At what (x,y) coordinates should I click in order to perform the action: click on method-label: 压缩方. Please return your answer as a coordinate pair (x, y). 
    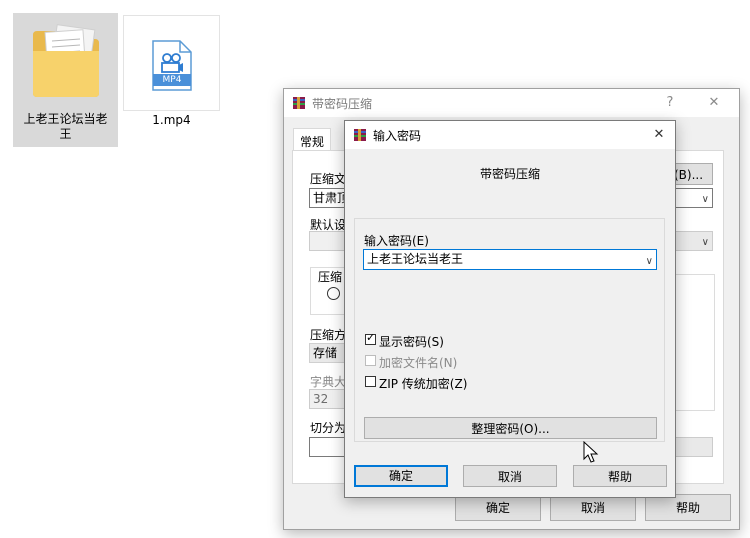
    Looking at the image, I should click on (328, 335).